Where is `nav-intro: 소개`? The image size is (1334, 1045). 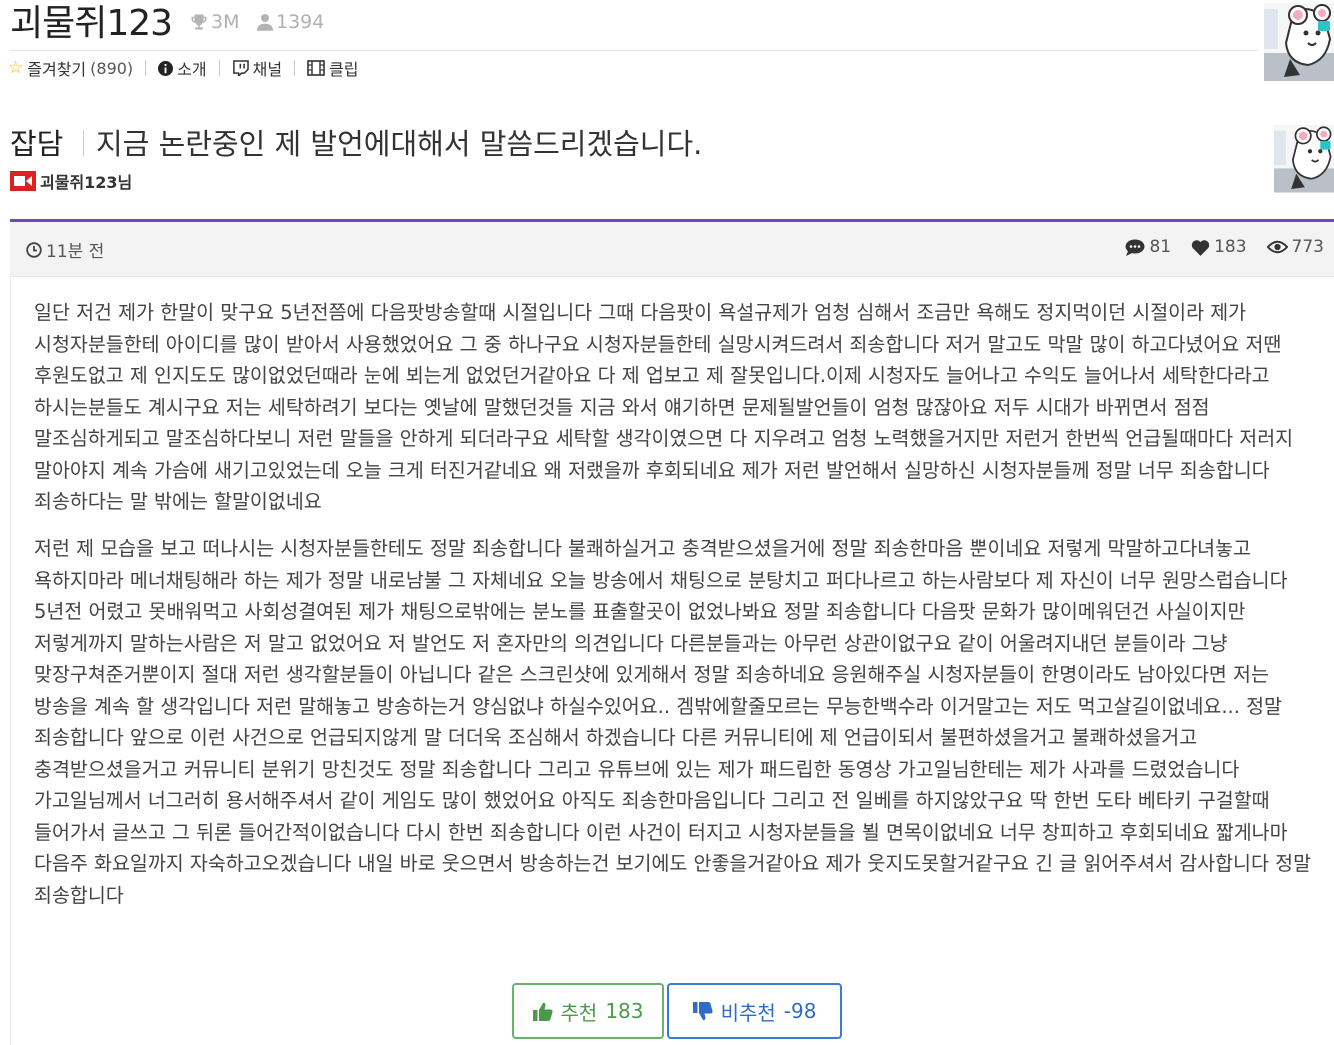 nav-intro: 소개 is located at coordinates (182, 68).